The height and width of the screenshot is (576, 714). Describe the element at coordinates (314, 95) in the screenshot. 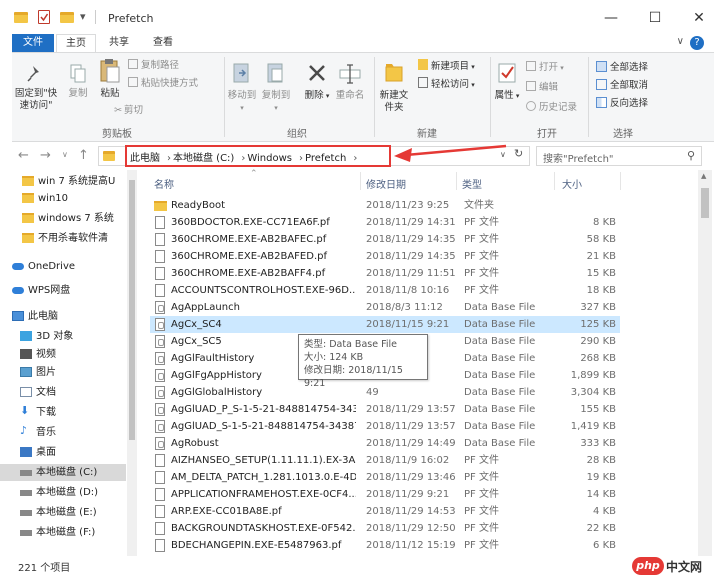

I see `delete-label: 删除` at that location.